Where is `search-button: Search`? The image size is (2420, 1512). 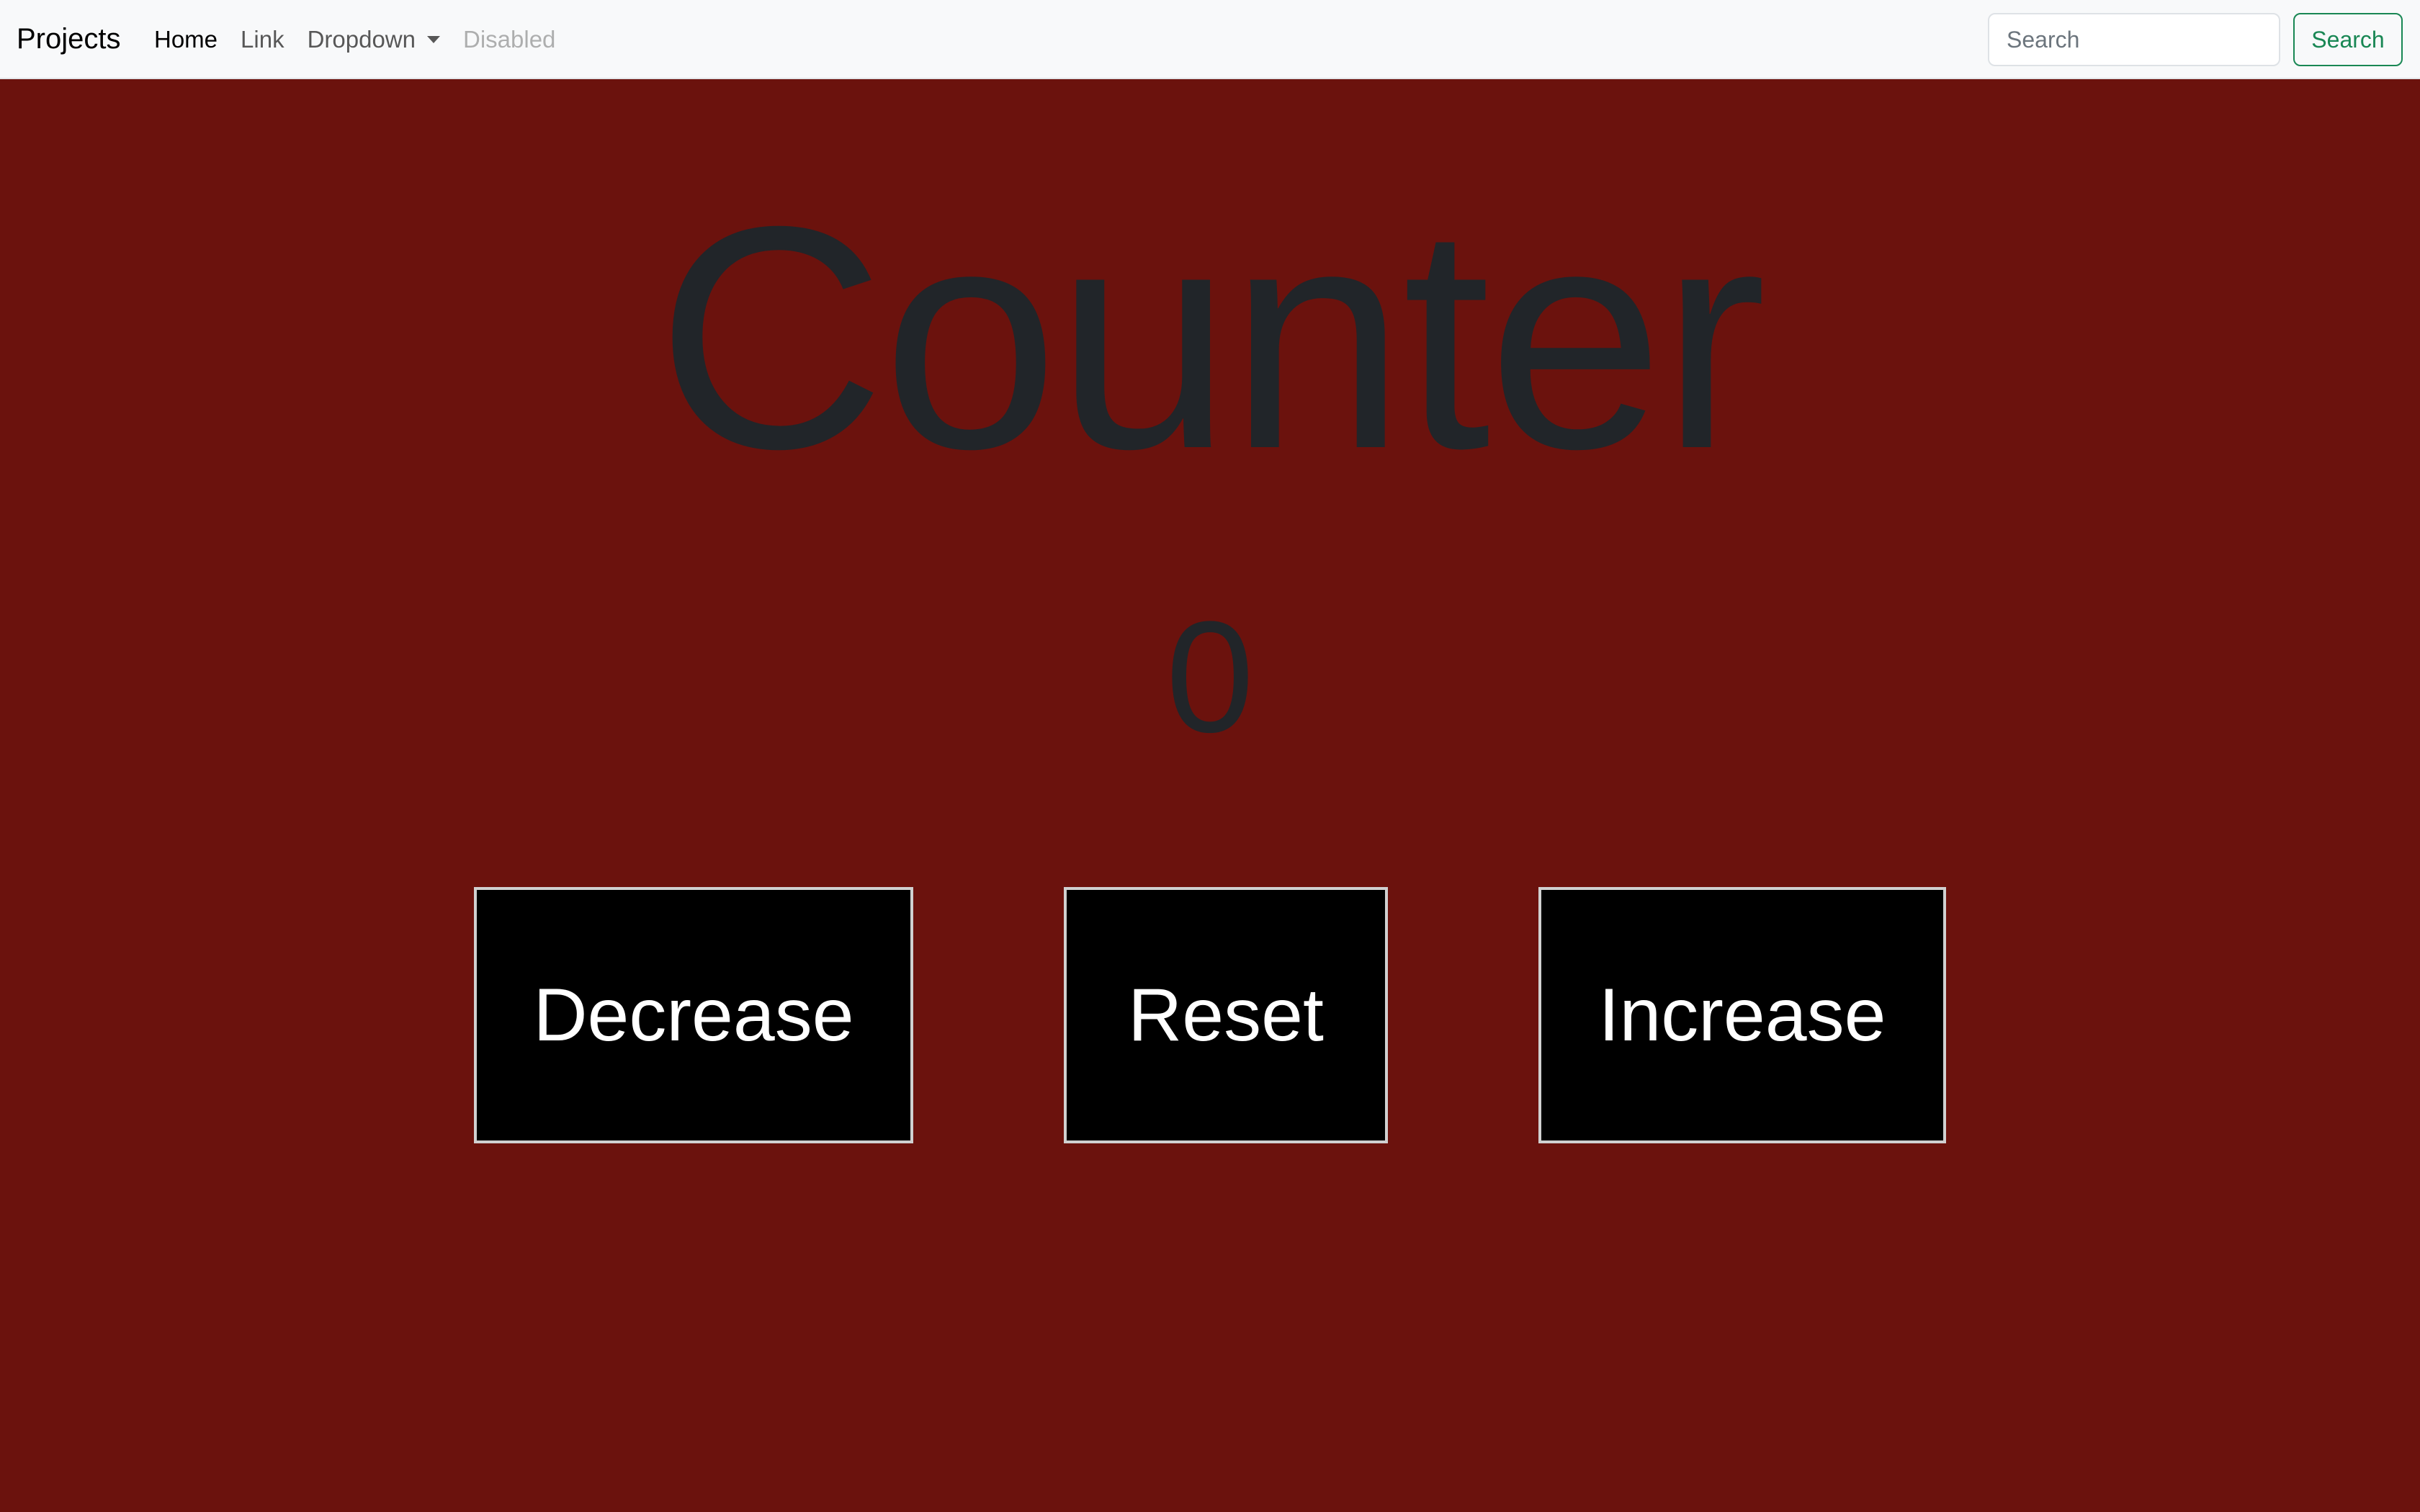 search-button: Search is located at coordinates (2348, 39).